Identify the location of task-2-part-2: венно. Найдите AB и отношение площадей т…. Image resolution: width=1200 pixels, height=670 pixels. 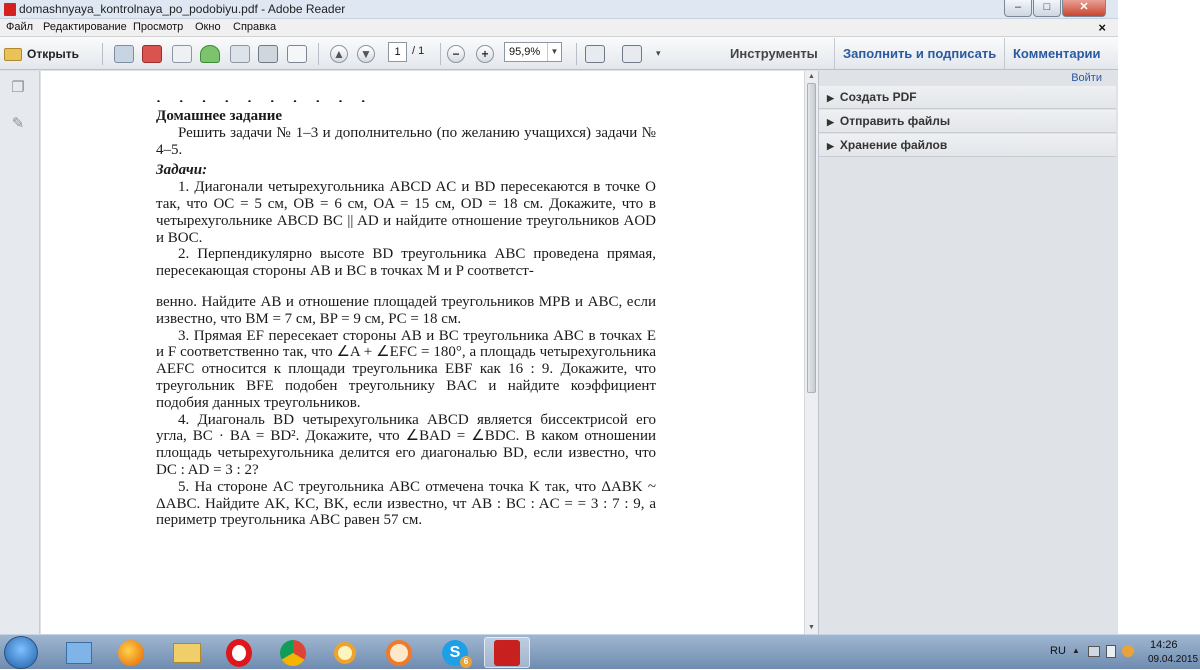
(406, 310).